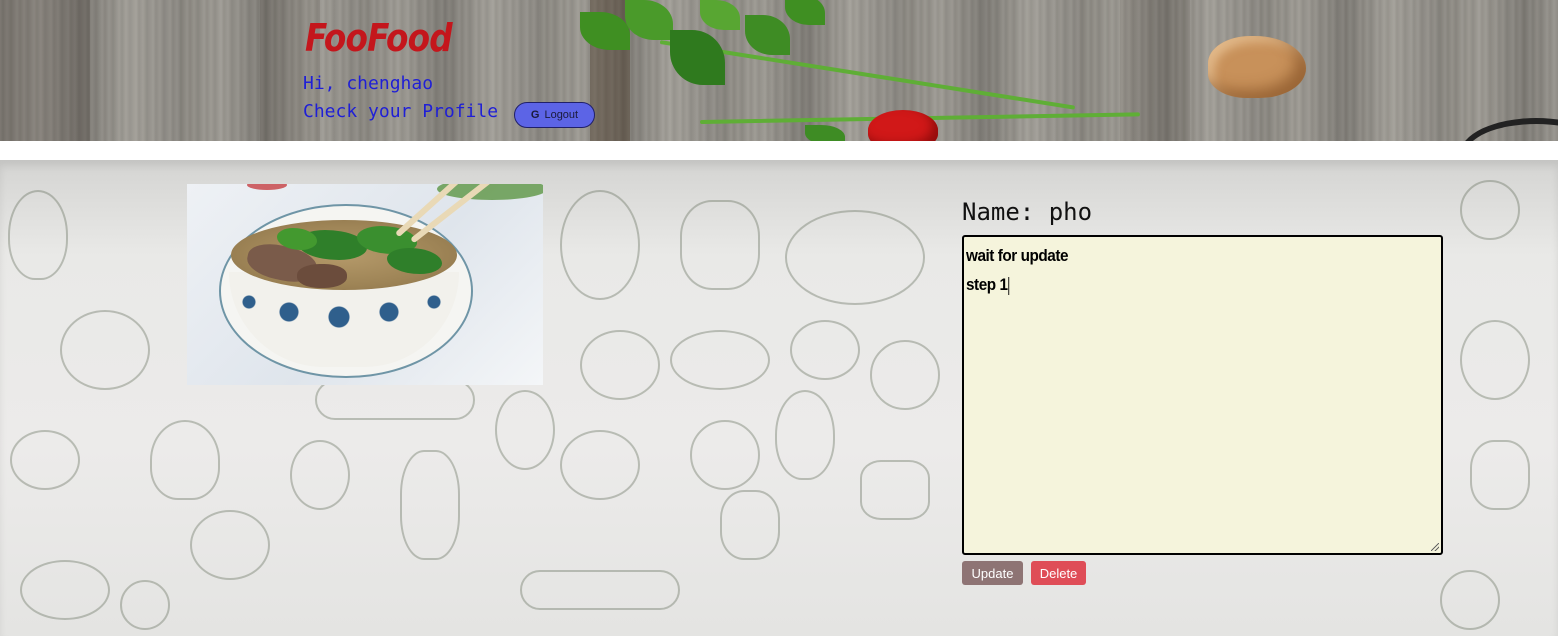 This screenshot has height=636, width=1558. I want to click on google-icon: G, so click(535, 115).